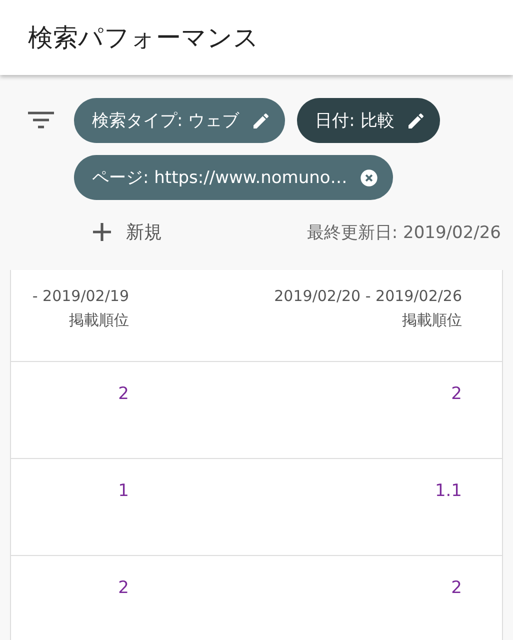 Image resolution: width=513 pixels, height=640 pixels. Describe the element at coordinates (102, 232) in the screenshot. I see `plus-icon` at that location.